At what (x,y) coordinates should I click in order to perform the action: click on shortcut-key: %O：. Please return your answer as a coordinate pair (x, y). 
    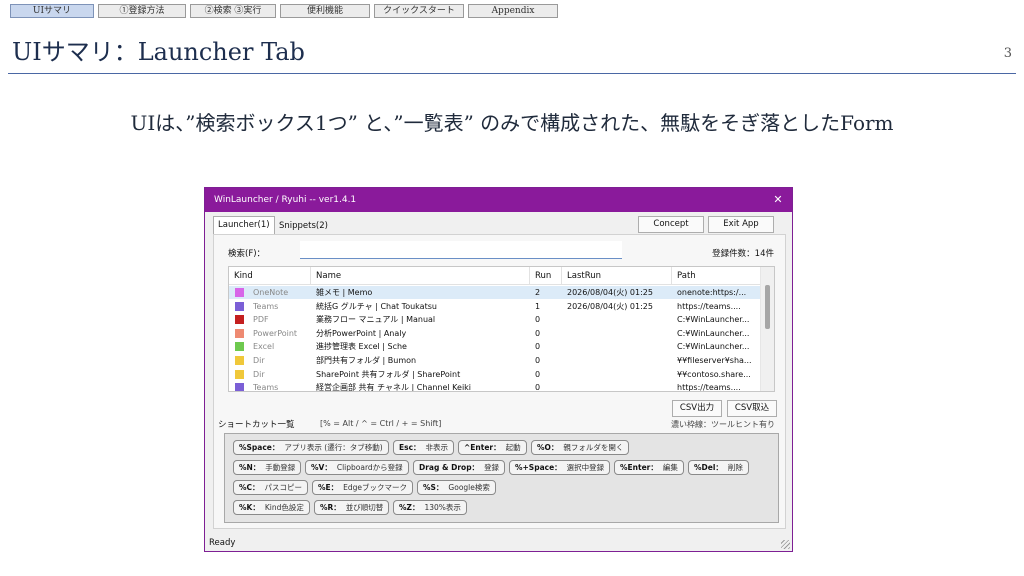
    Looking at the image, I should click on (548, 447).